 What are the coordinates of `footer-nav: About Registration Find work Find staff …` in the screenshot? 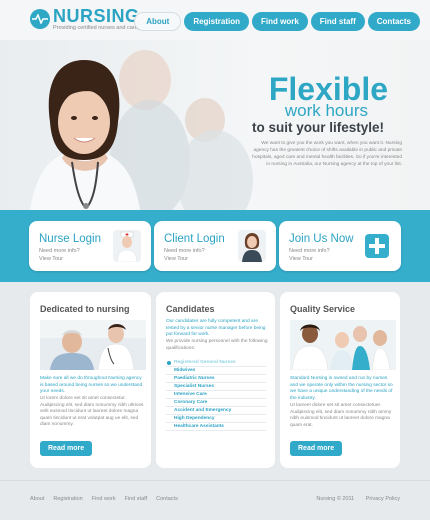 It's located at (104, 499).